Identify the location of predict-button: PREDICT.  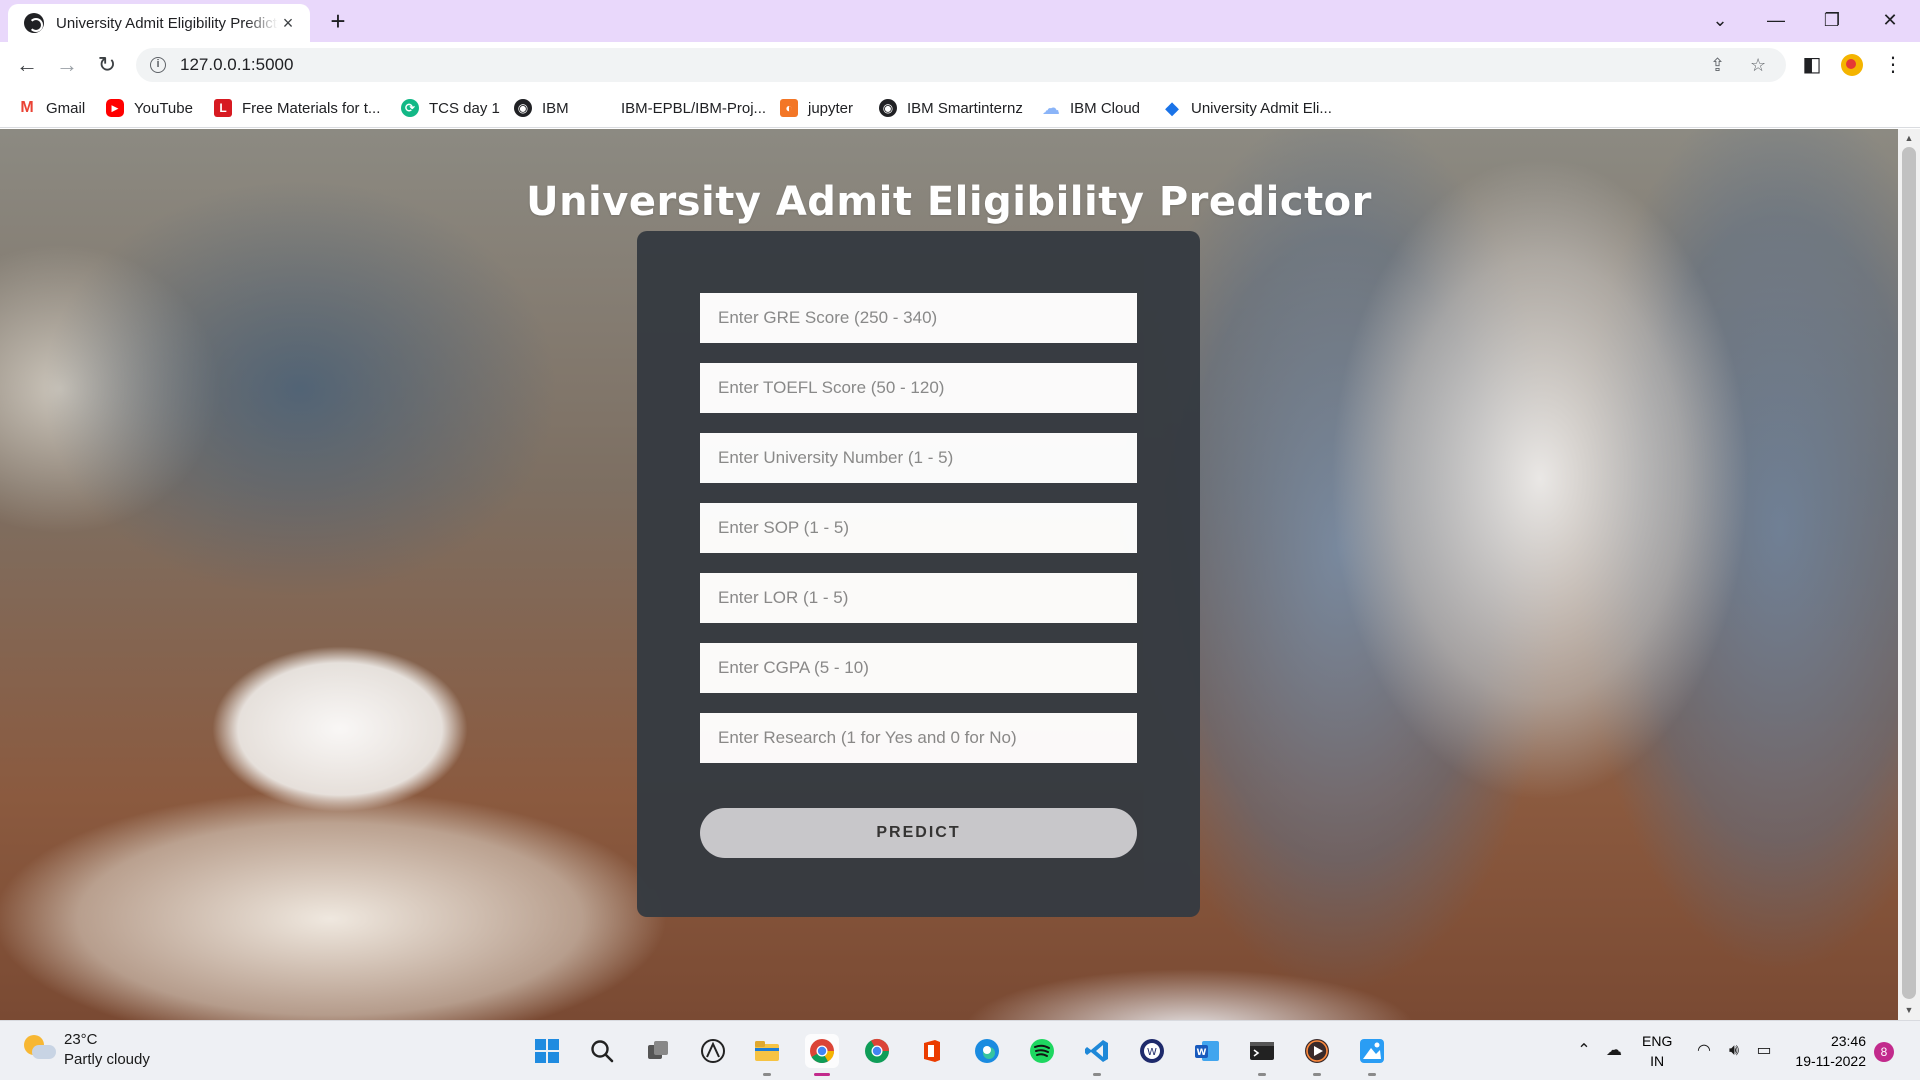
(918, 833).